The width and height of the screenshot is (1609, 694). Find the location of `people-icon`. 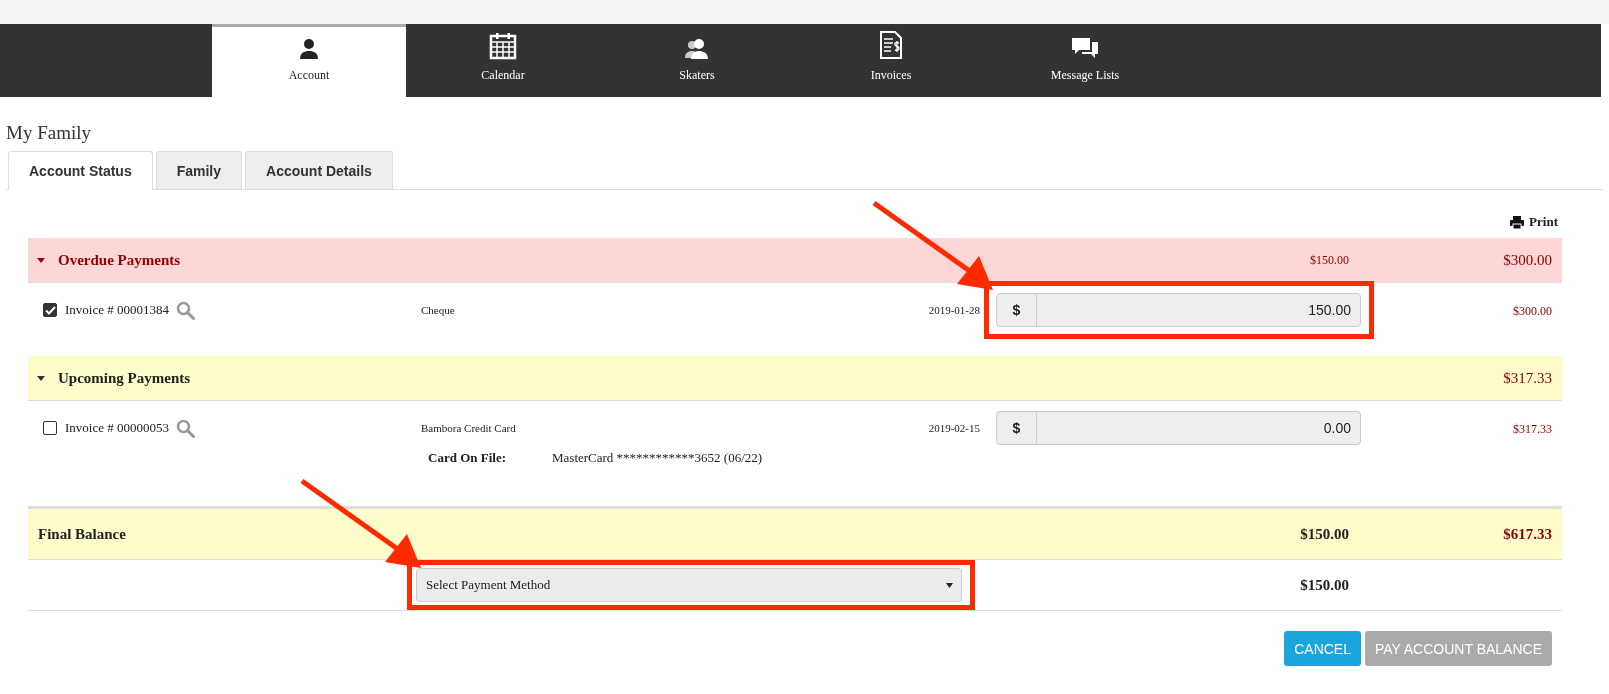

people-icon is located at coordinates (697, 49).